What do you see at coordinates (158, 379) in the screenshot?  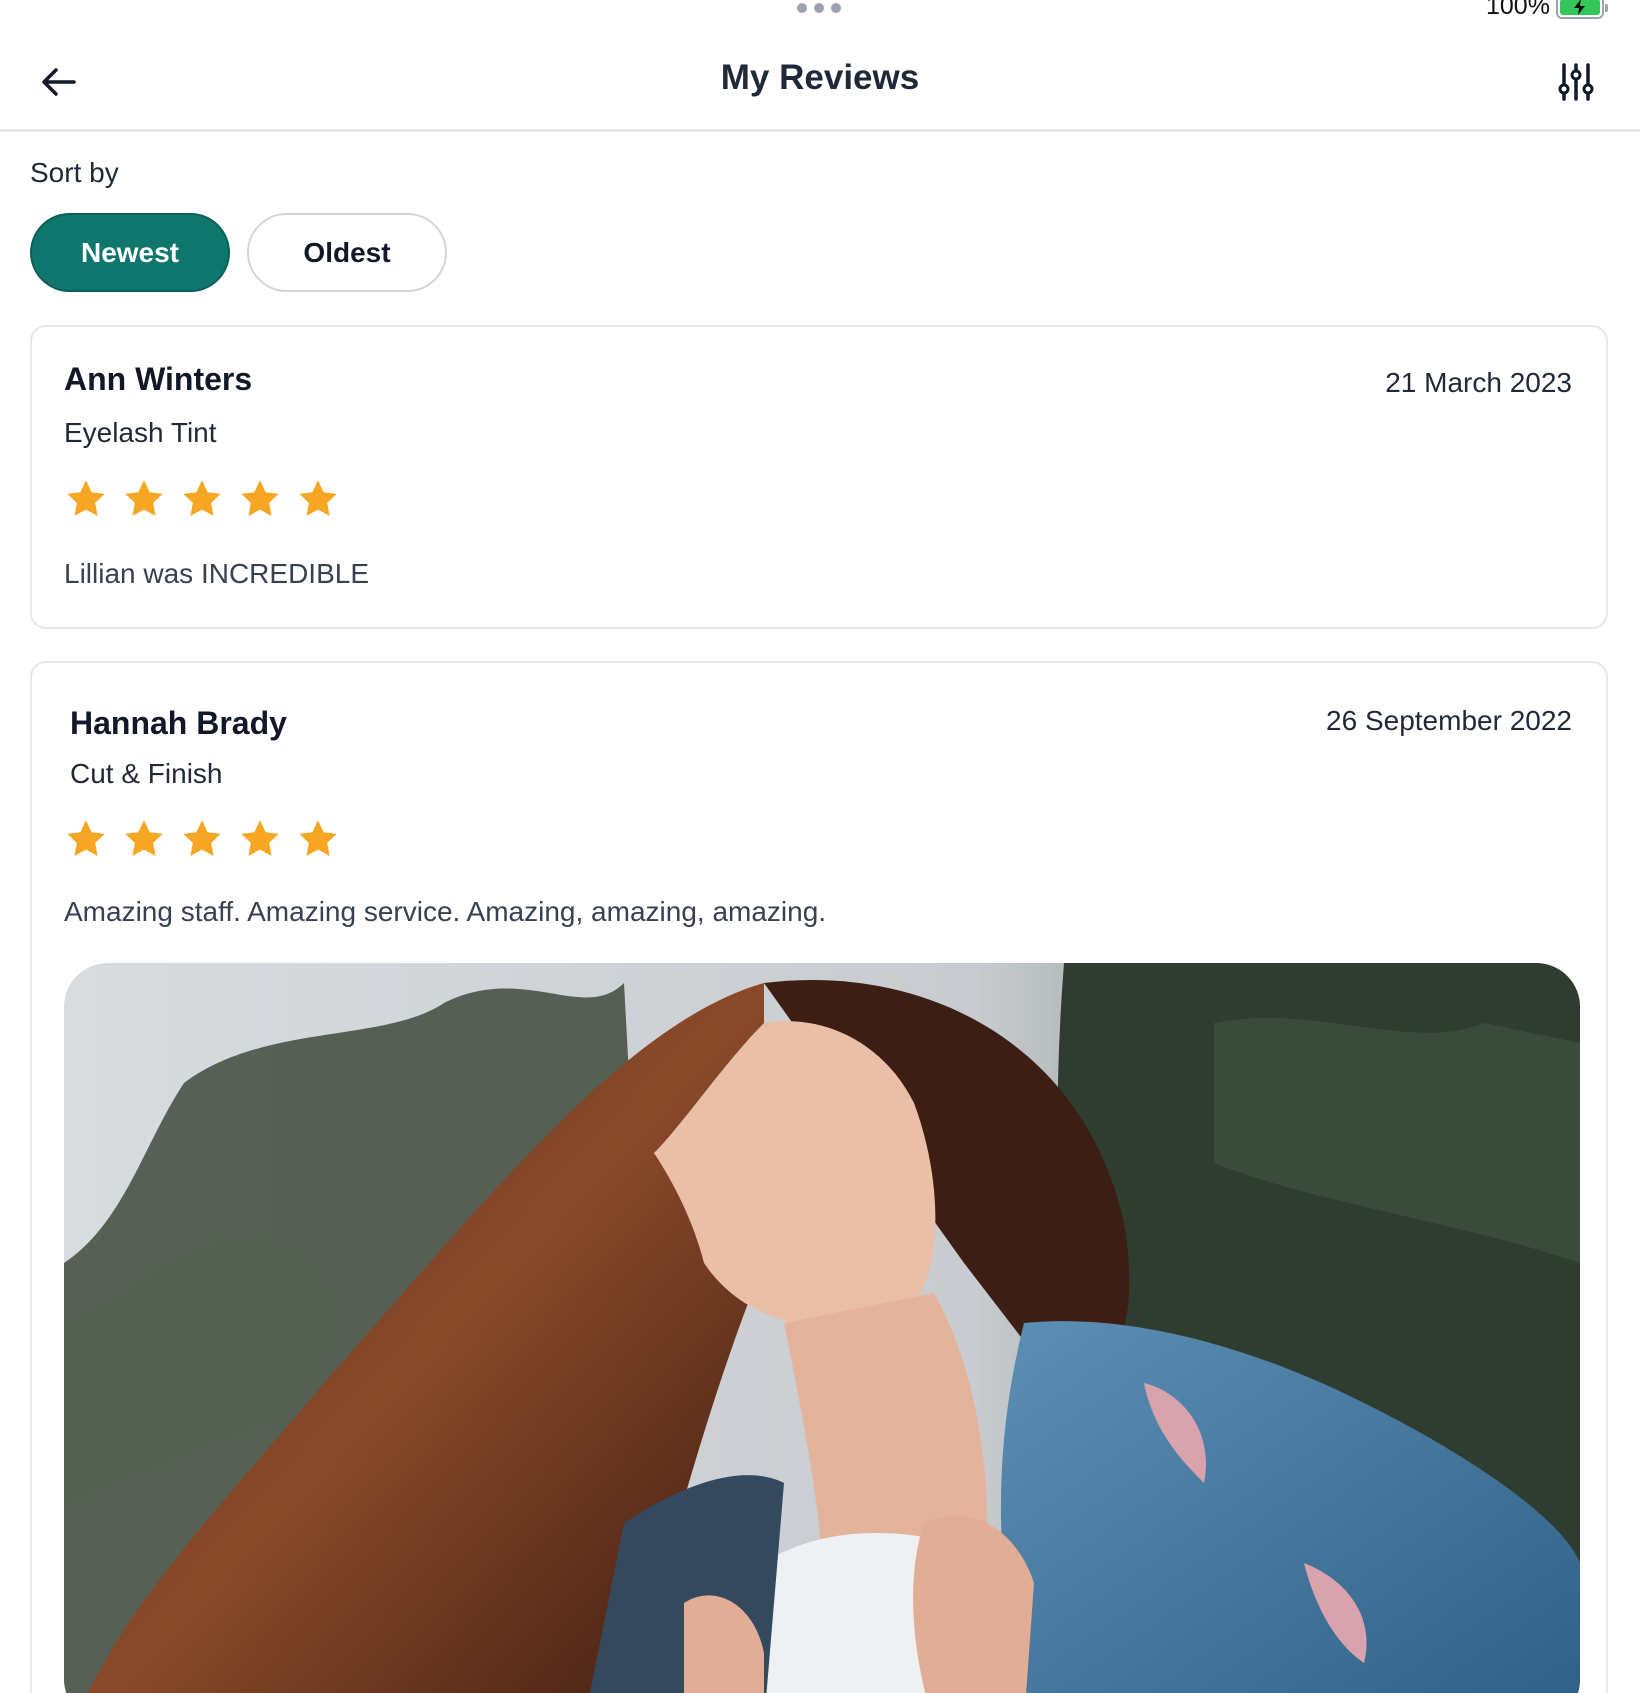 I see `reviewer-name: Ann Winters` at bounding box center [158, 379].